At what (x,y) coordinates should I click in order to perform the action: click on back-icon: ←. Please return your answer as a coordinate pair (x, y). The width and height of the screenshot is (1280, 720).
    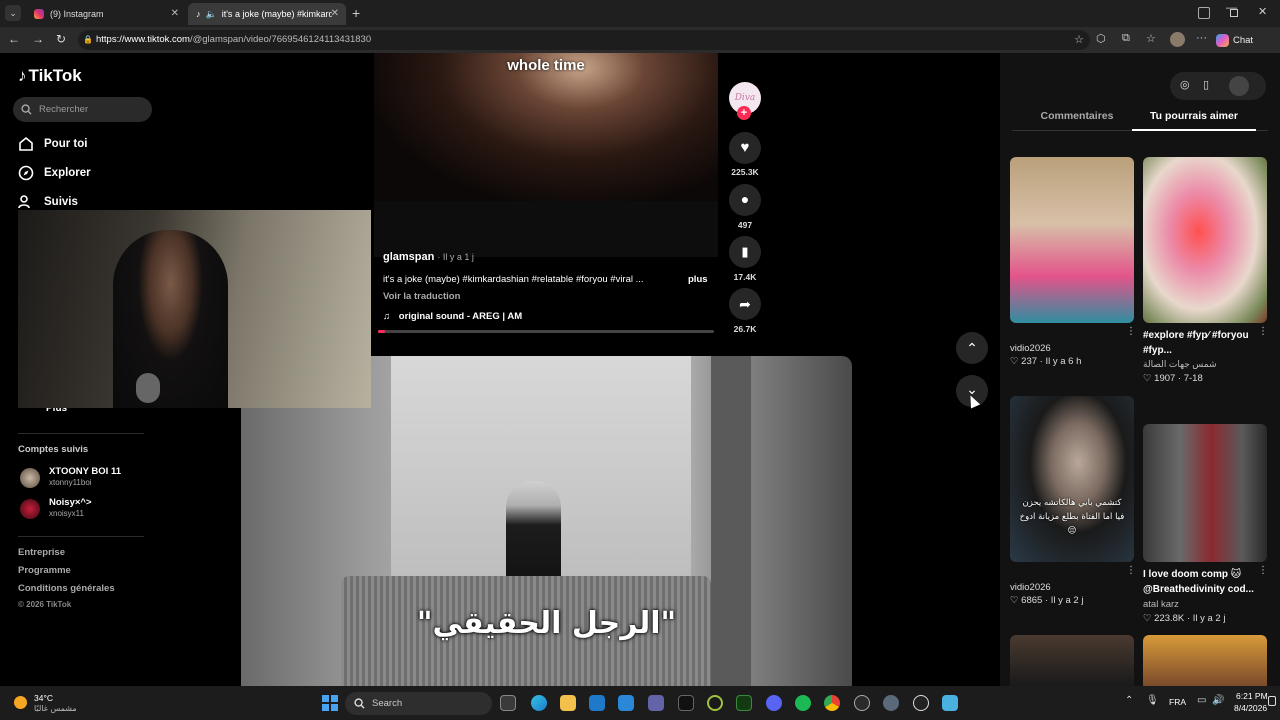
    Looking at the image, I should click on (14, 39).